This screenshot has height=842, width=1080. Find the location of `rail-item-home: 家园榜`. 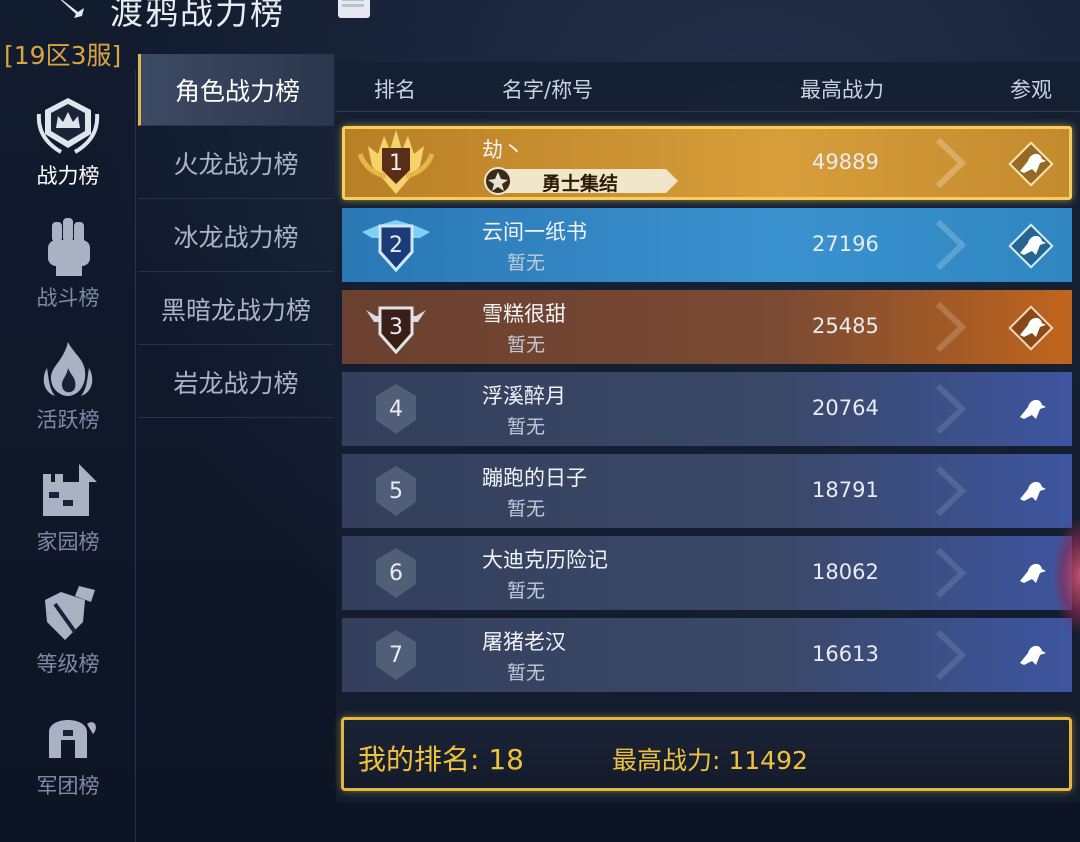

rail-item-home: 家园榜 is located at coordinates (68, 511).